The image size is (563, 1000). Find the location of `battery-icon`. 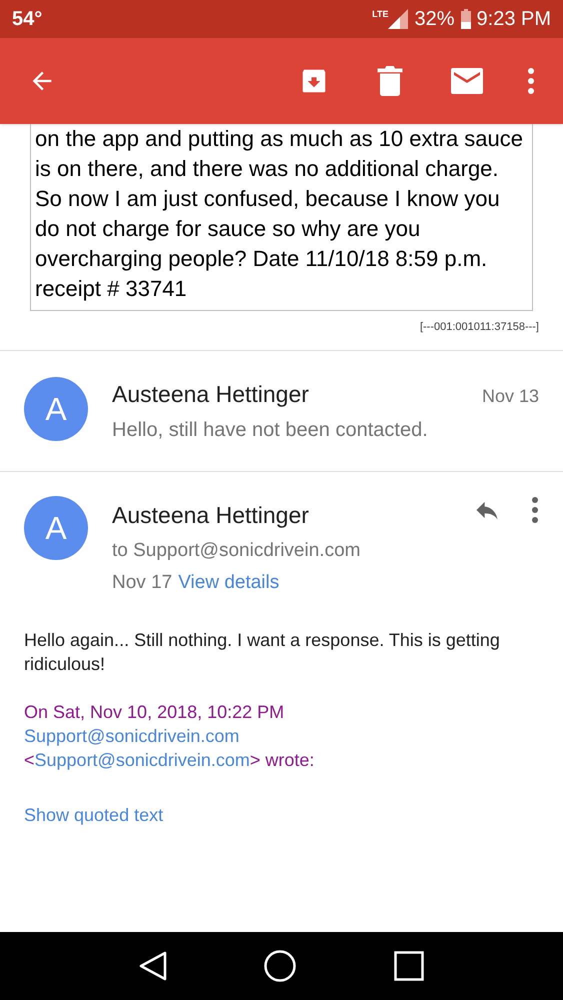

battery-icon is located at coordinates (465, 19).